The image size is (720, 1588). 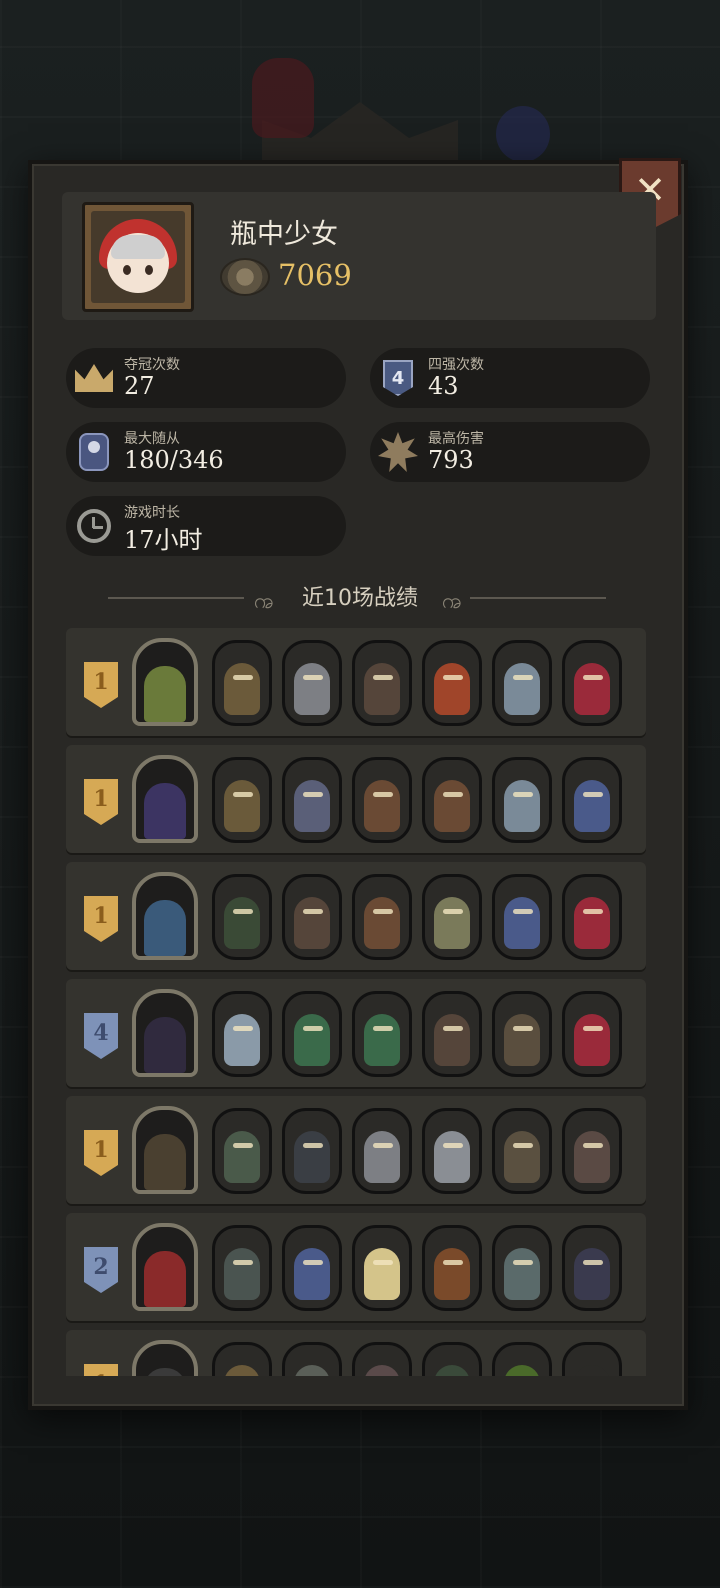 I want to click on stat-max-damage: 最高伤害 793, so click(x=510, y=452).